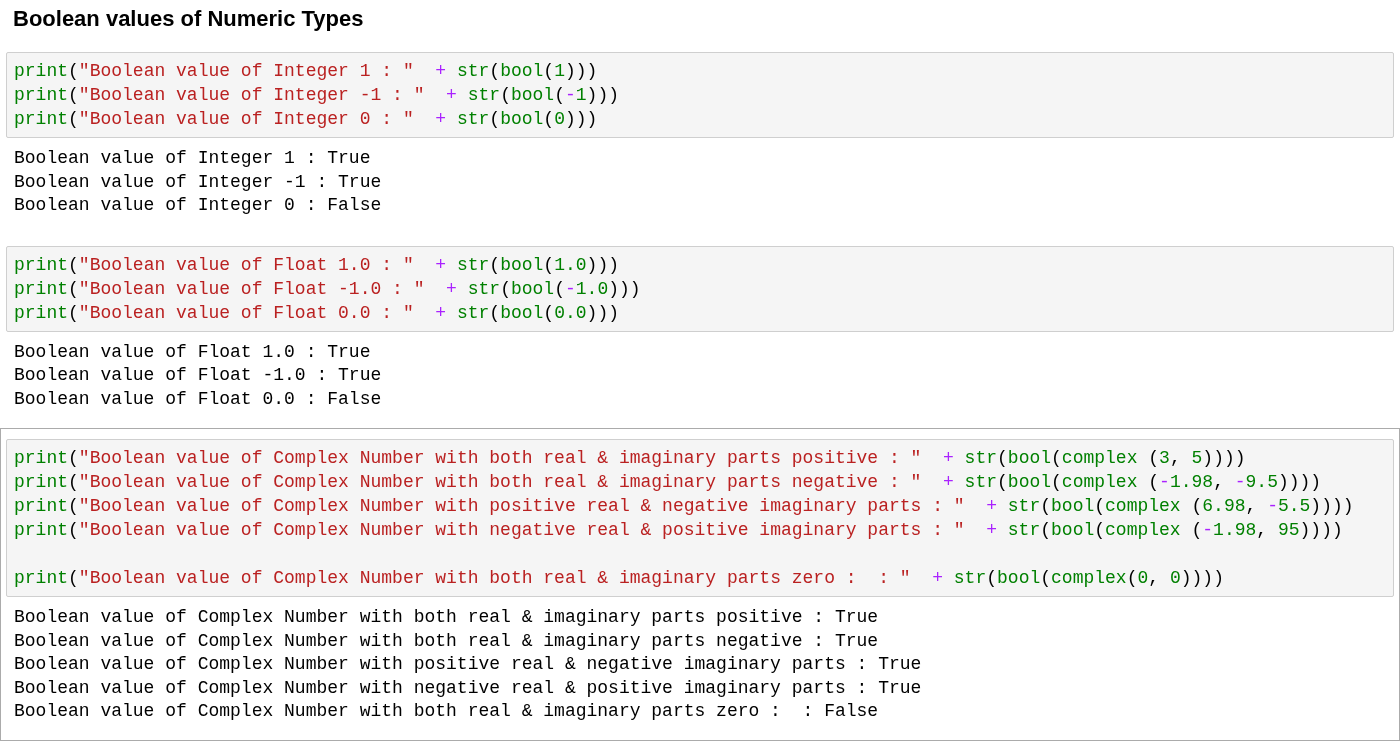 This screenshot has width=1400, height=748. I want to click on code-line: print("Boolean value of Integer -1 : " + str(bool(-1))), so click(316, 95).